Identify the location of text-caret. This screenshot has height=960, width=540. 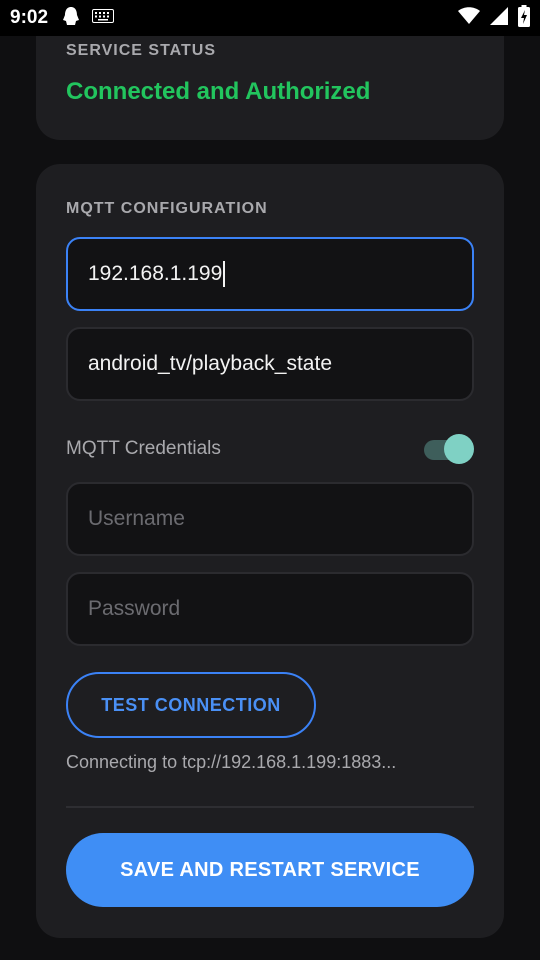
(224, 274).